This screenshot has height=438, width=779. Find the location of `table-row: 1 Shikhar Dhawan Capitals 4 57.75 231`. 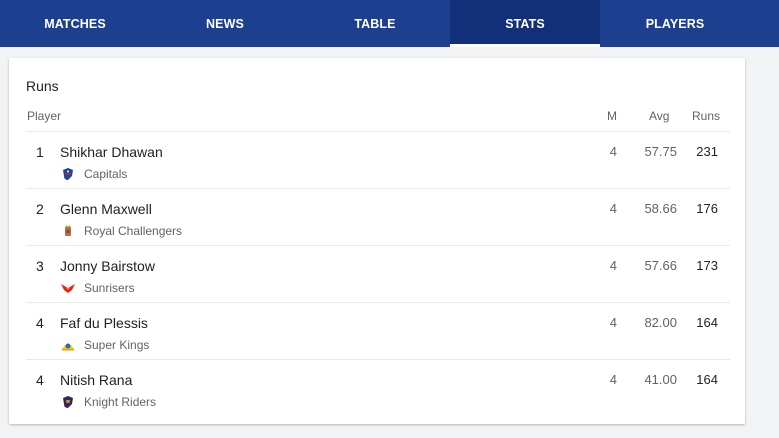

table-row: 1 Shikhar Dhawan Capitals 4 57.75 231 is located at coordinates (377, 159).